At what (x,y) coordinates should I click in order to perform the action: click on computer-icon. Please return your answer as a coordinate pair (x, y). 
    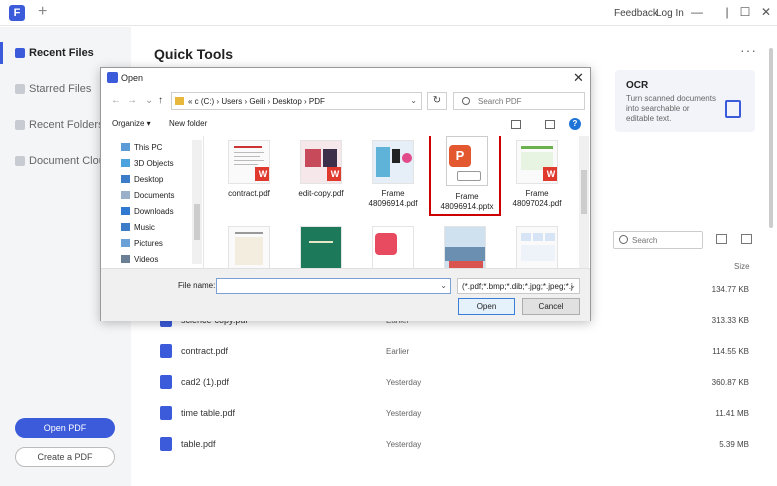
    Looking at the image, I should click on (125, 147).